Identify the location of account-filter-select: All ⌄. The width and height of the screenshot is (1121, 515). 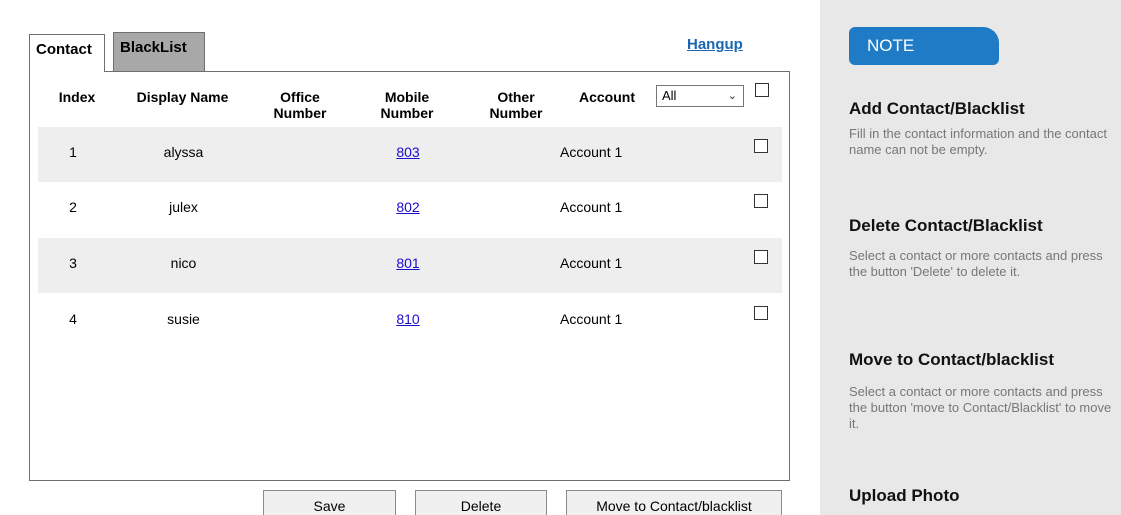
(700, 96).